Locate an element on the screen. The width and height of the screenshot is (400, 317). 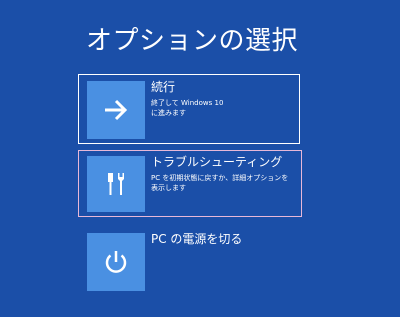
power-icon is located at coordinates (116, 262).